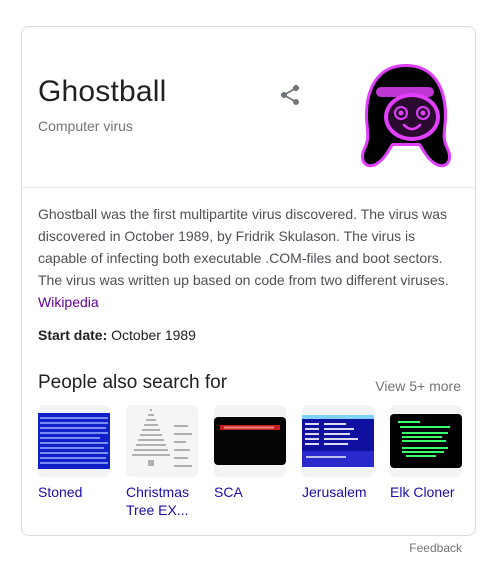 The height and width of the screenshot is (561, 504). I want to click on share-button, so click(290, 95).